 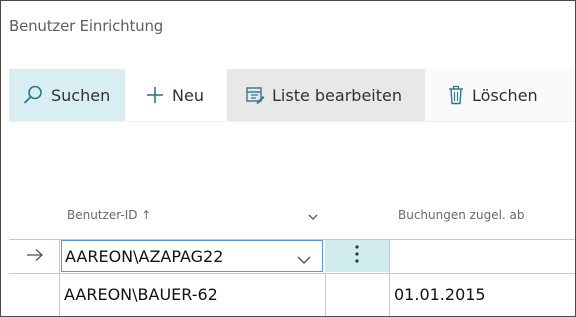 I want to click on edit-list-button: Liste bearbeiten, so click(x=326, y=95).